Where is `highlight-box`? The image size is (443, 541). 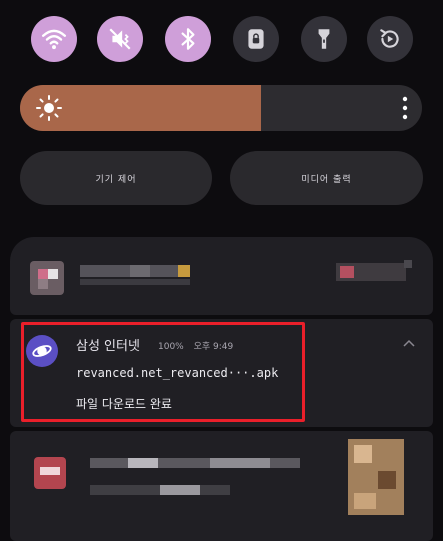
highlight-box is located at coordinates (163, 372).